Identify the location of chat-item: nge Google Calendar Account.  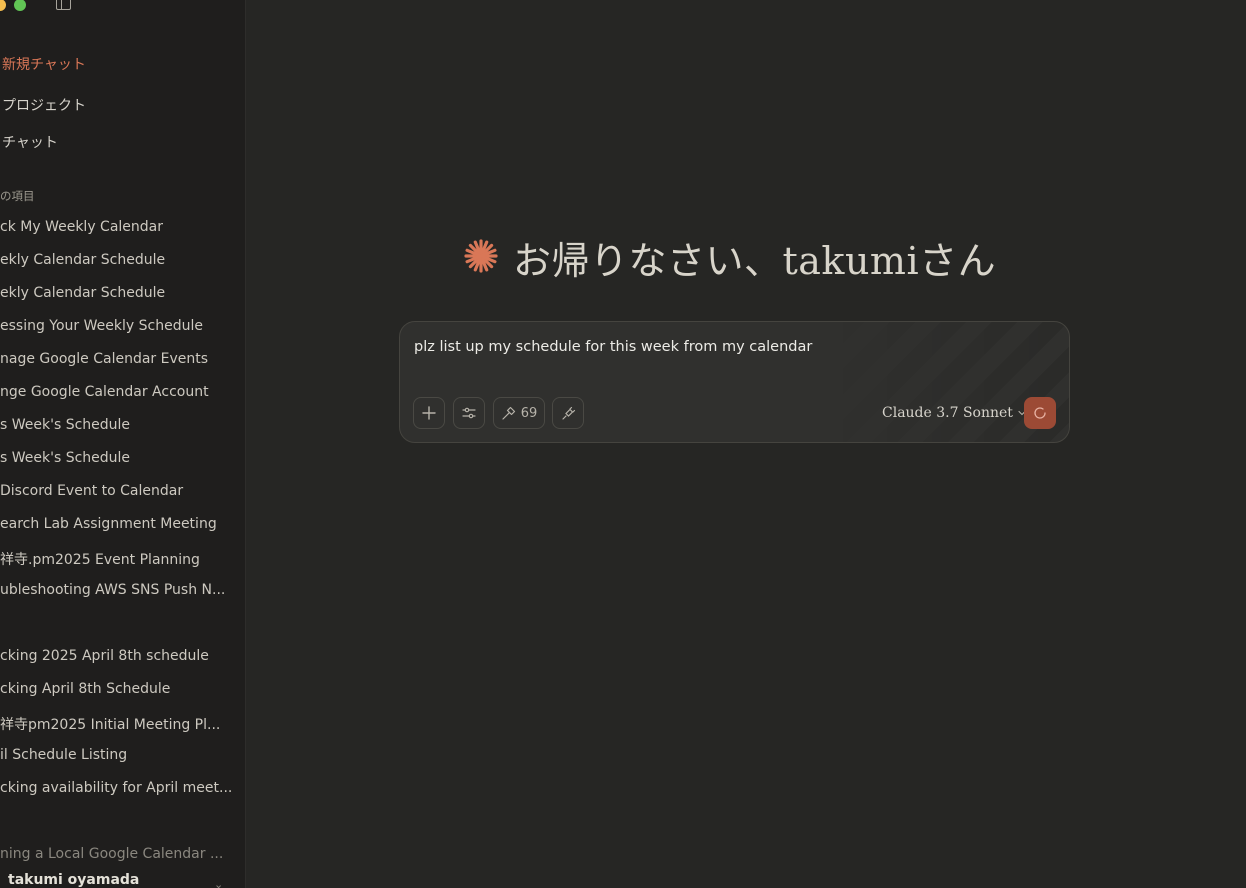
(120, 392).